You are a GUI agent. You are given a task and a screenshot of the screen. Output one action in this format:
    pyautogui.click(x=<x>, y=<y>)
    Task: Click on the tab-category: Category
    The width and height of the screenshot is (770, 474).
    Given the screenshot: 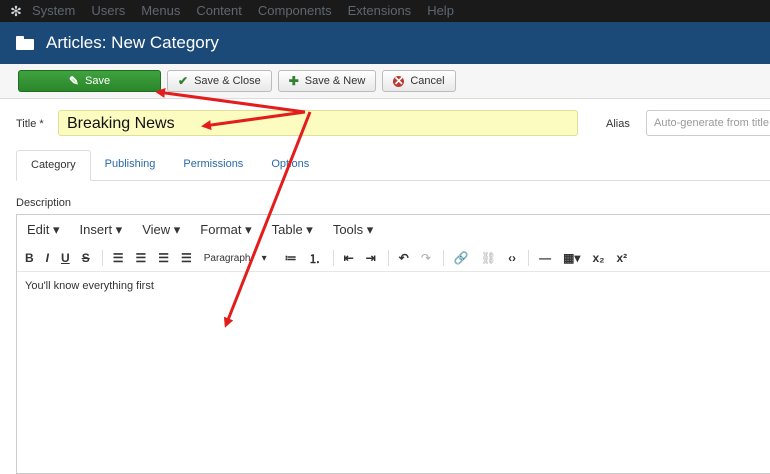 What is the action you would take?
    pyautogui.click(x=53, y=165)
    